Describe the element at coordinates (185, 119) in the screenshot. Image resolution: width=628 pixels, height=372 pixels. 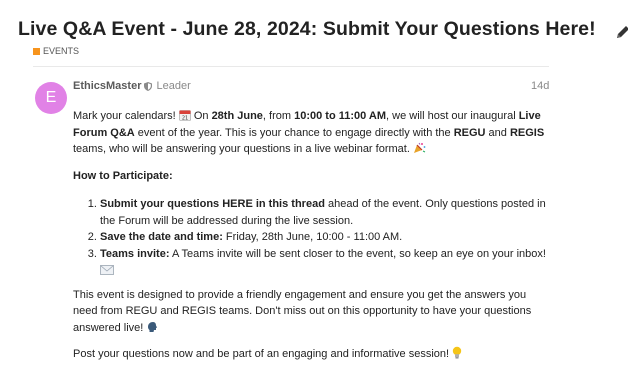
I see `svg-text: 21` at that location.